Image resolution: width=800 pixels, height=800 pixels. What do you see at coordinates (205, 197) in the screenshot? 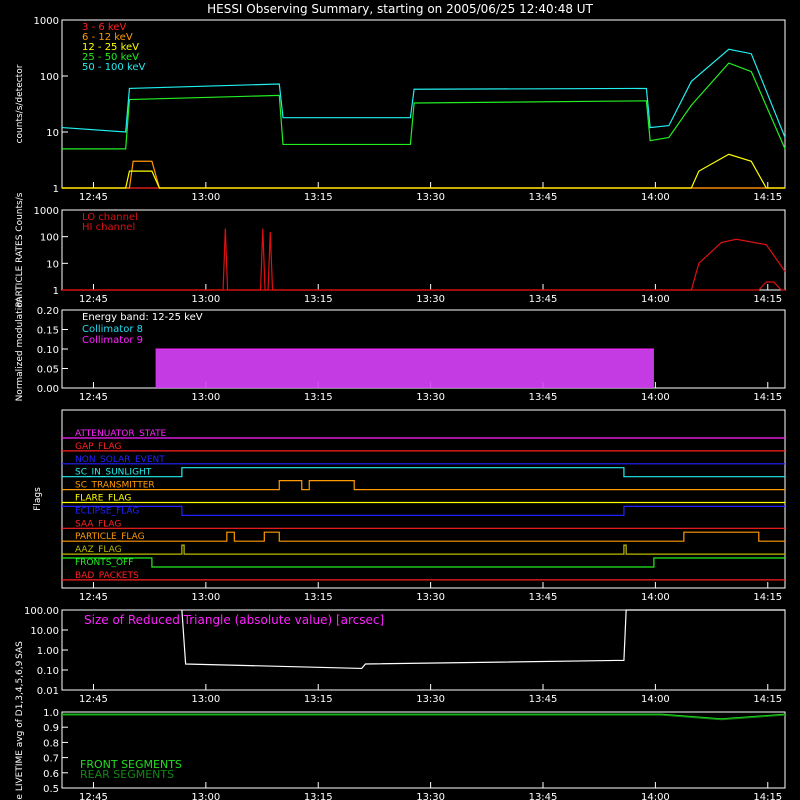
I see `counts-xtick-label: 13:00` at bounding box center [205, 197].